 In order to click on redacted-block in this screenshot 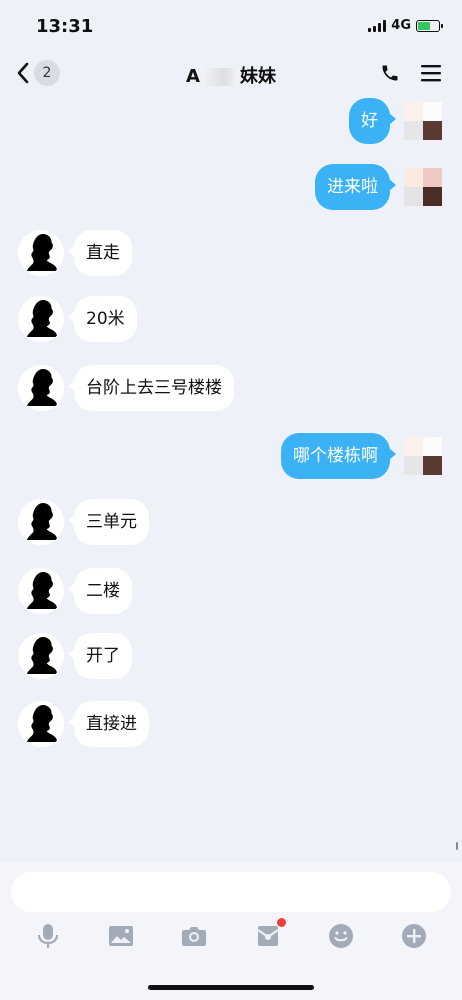, I will do `click(219, 77)`.